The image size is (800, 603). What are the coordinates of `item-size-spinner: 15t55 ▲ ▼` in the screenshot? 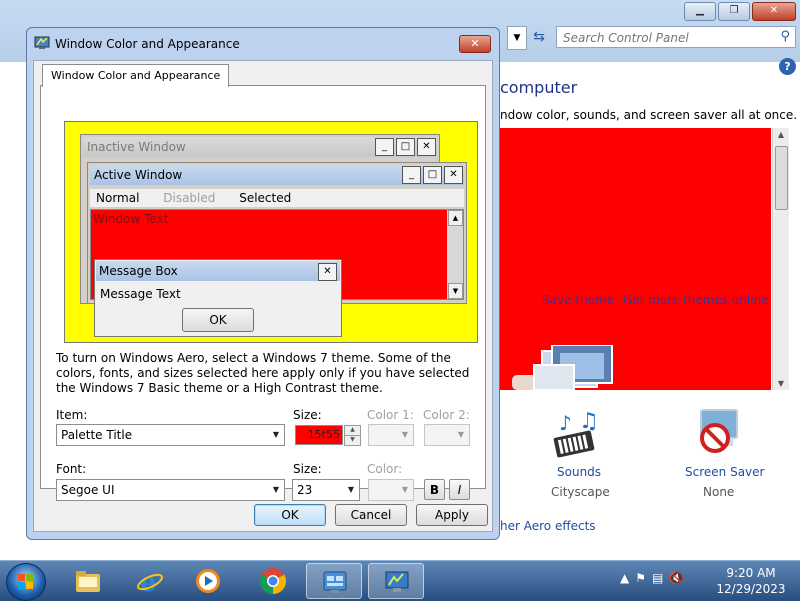 It's located at (328, 436).